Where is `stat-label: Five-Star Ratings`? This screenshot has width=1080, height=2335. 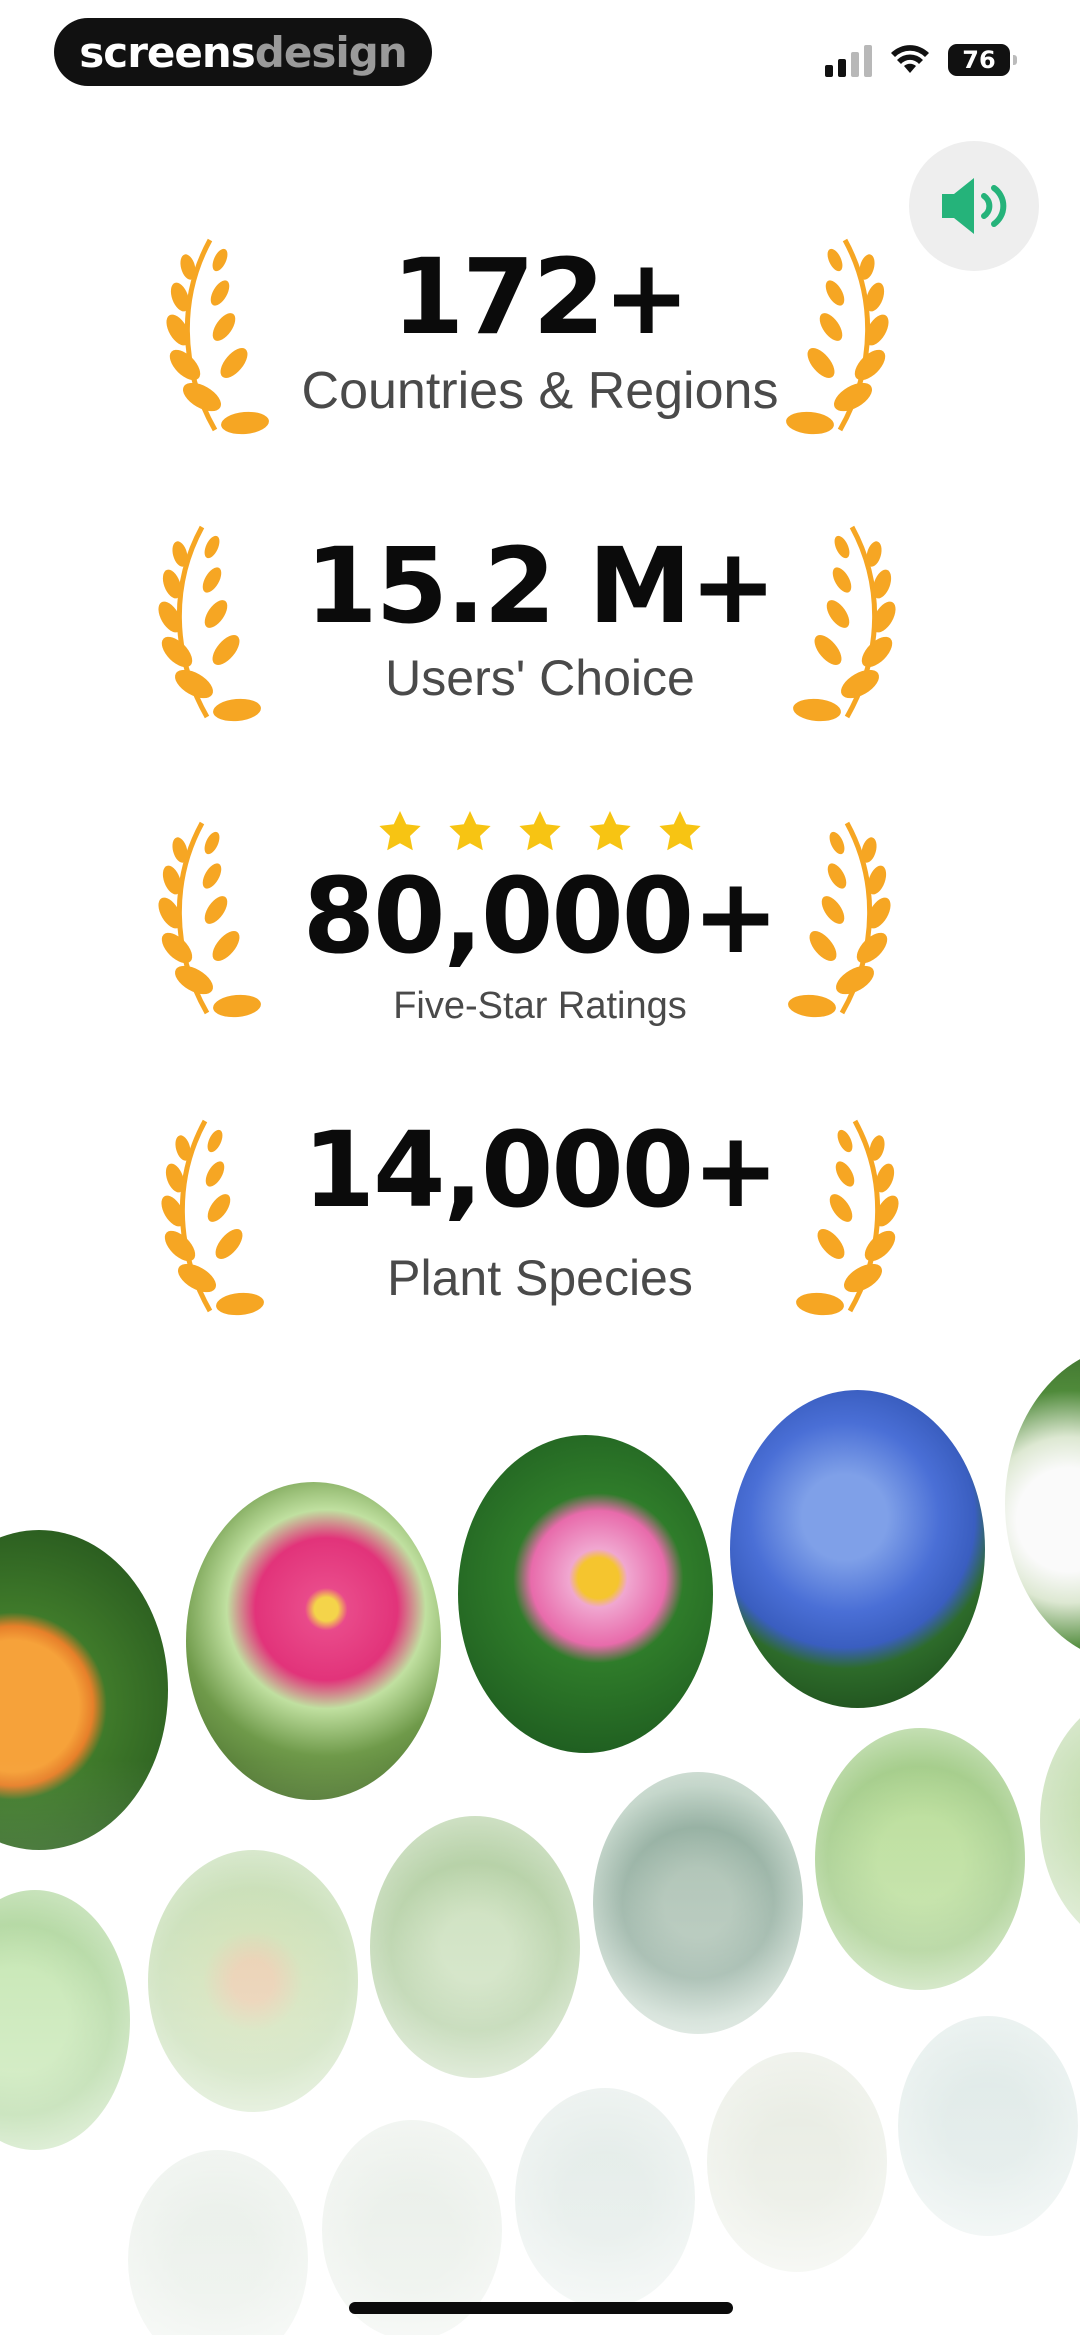 stat-label: Five-Star Ratings is located at coordinates (540, 1006).